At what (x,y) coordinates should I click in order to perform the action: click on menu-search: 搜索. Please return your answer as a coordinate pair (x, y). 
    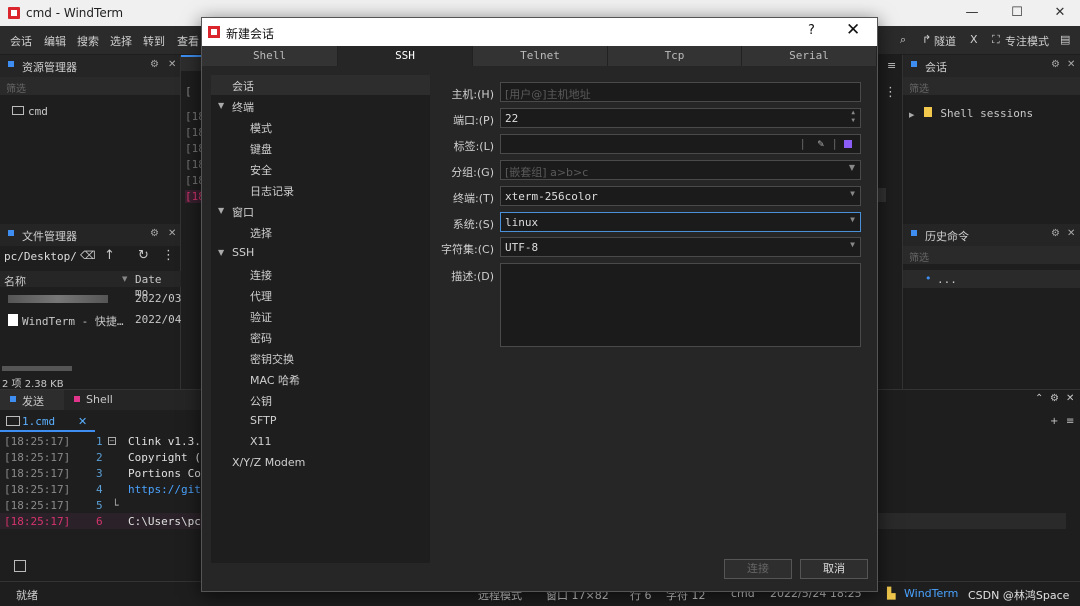
    Looking at the image, I should click on (88, 41).